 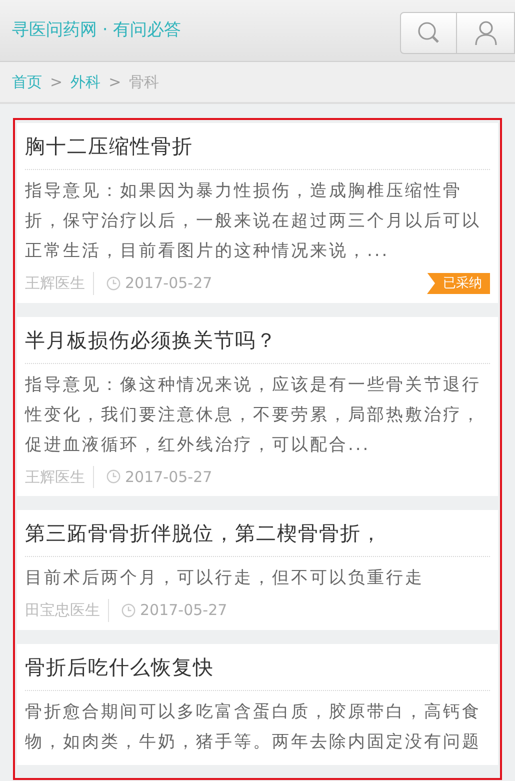 I want to click on breadcrumb-link: 首页, so click(x=27, y=82).